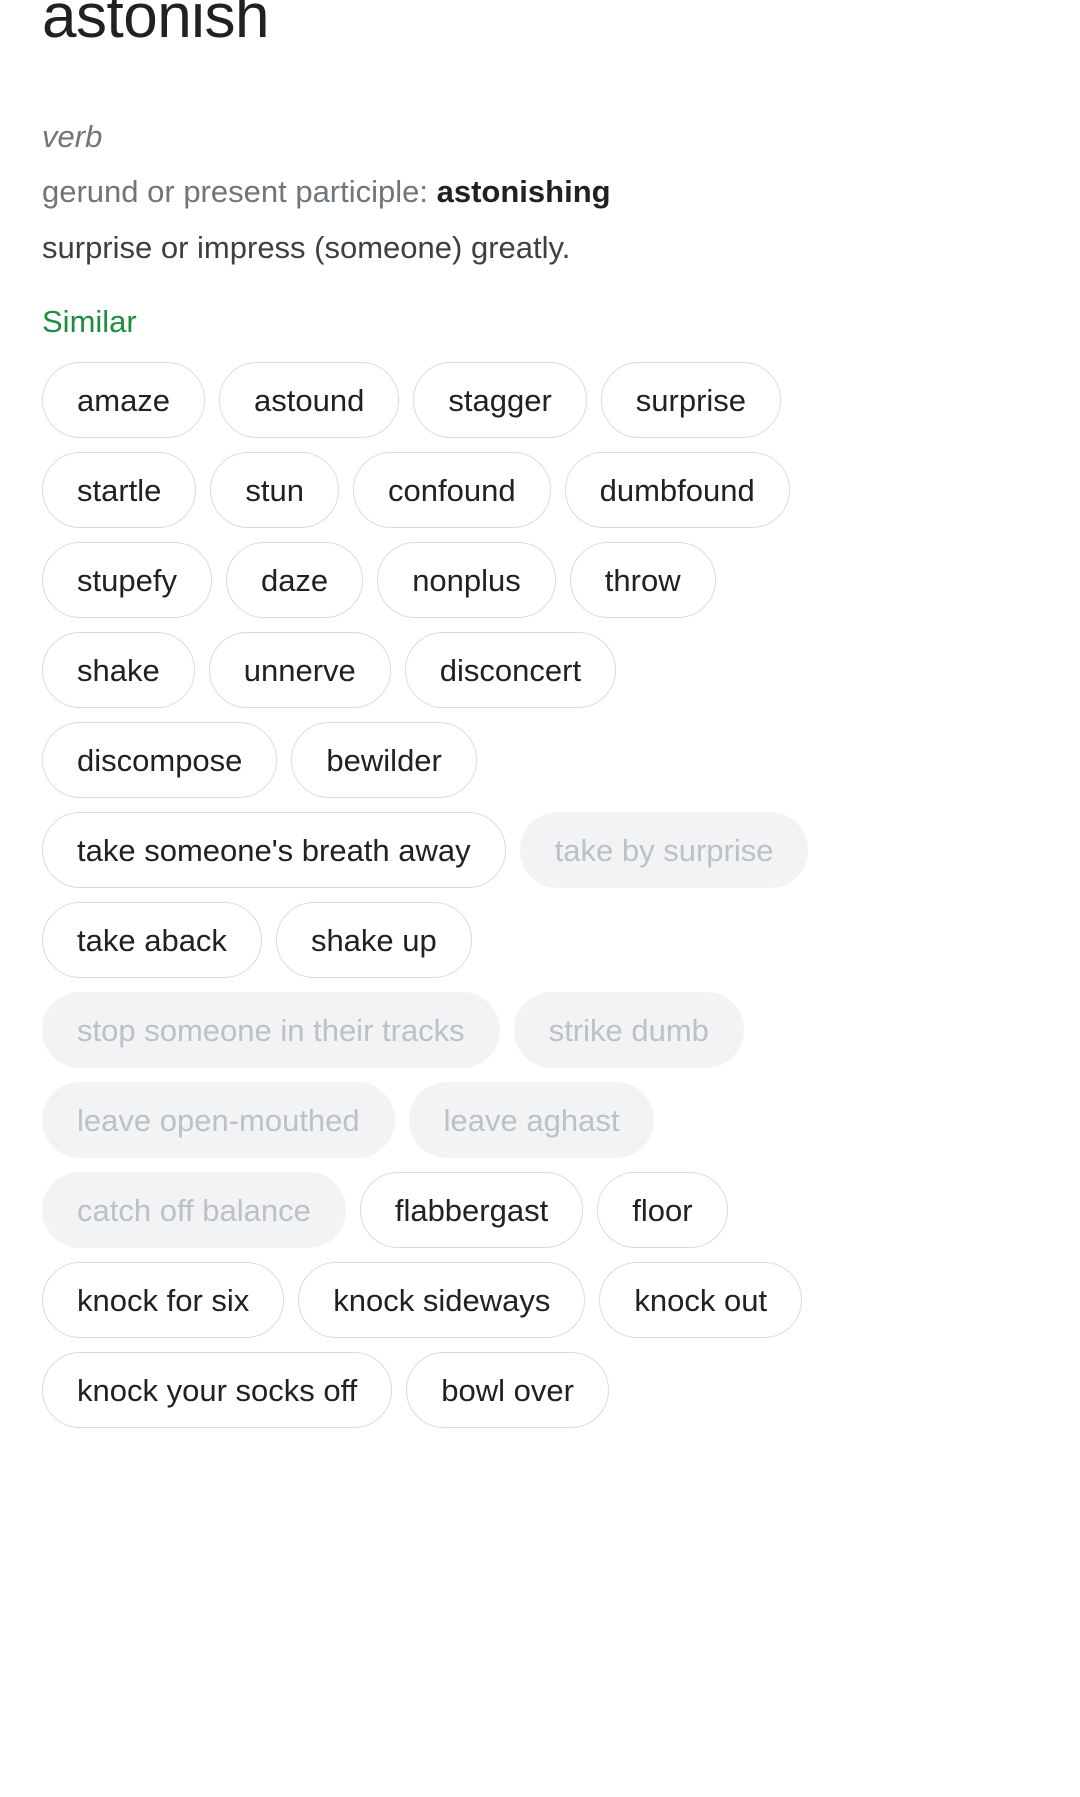  I want to click on similar-chip: confound, so click(452, 490).